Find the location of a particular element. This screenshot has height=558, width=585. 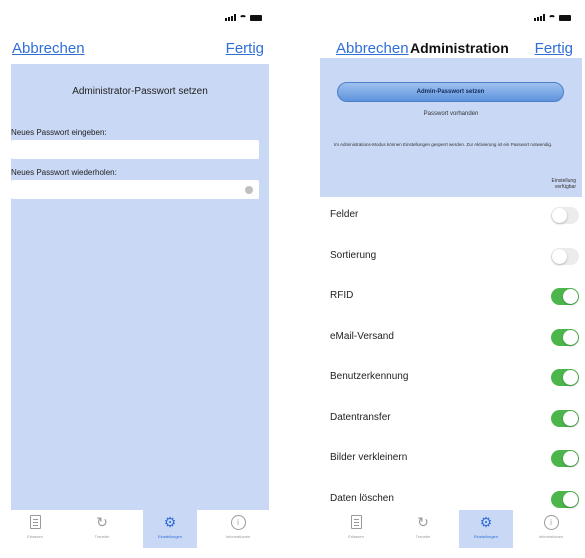

panel-title: Administrator-Passwort setzen is located at coordinates (140, 91).